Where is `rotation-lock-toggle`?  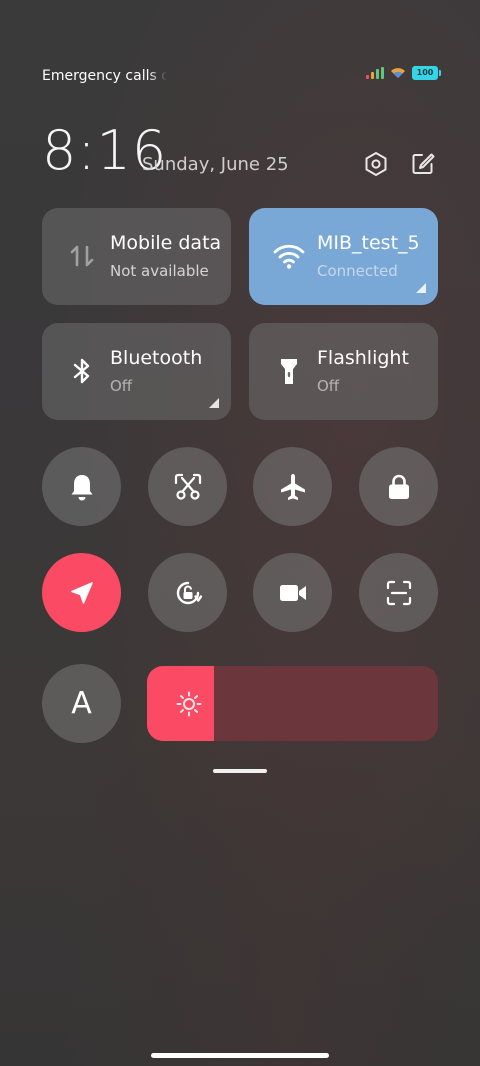
rotation-lock-toggle is located at coordinates (187, 592).